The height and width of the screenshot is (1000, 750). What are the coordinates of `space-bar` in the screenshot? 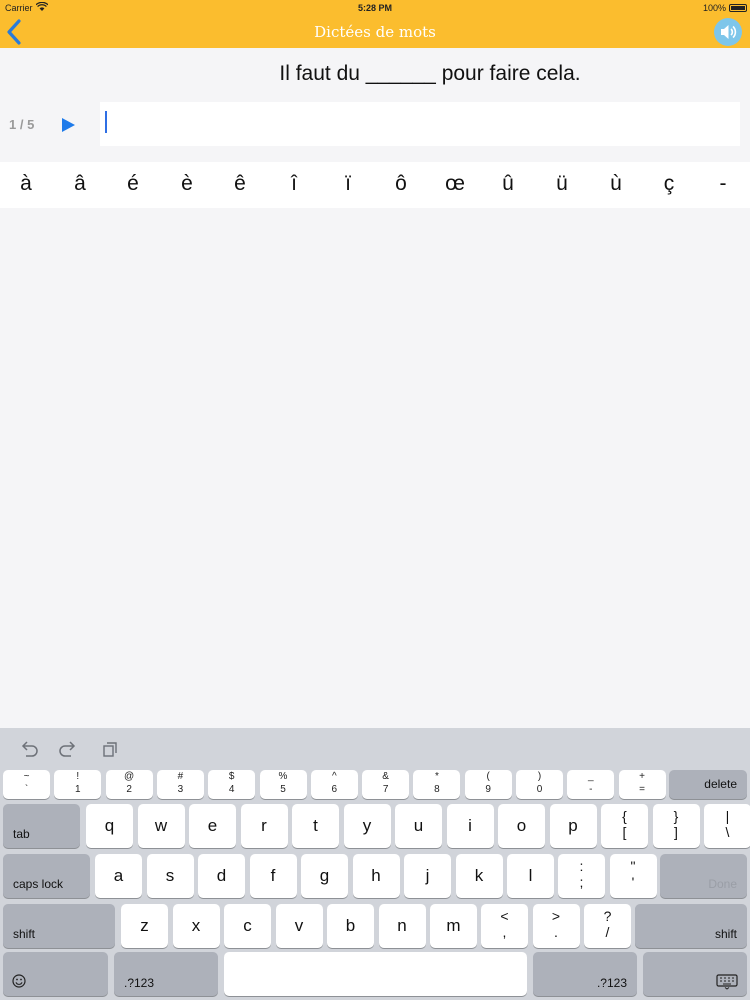 It's located at (375, 974).